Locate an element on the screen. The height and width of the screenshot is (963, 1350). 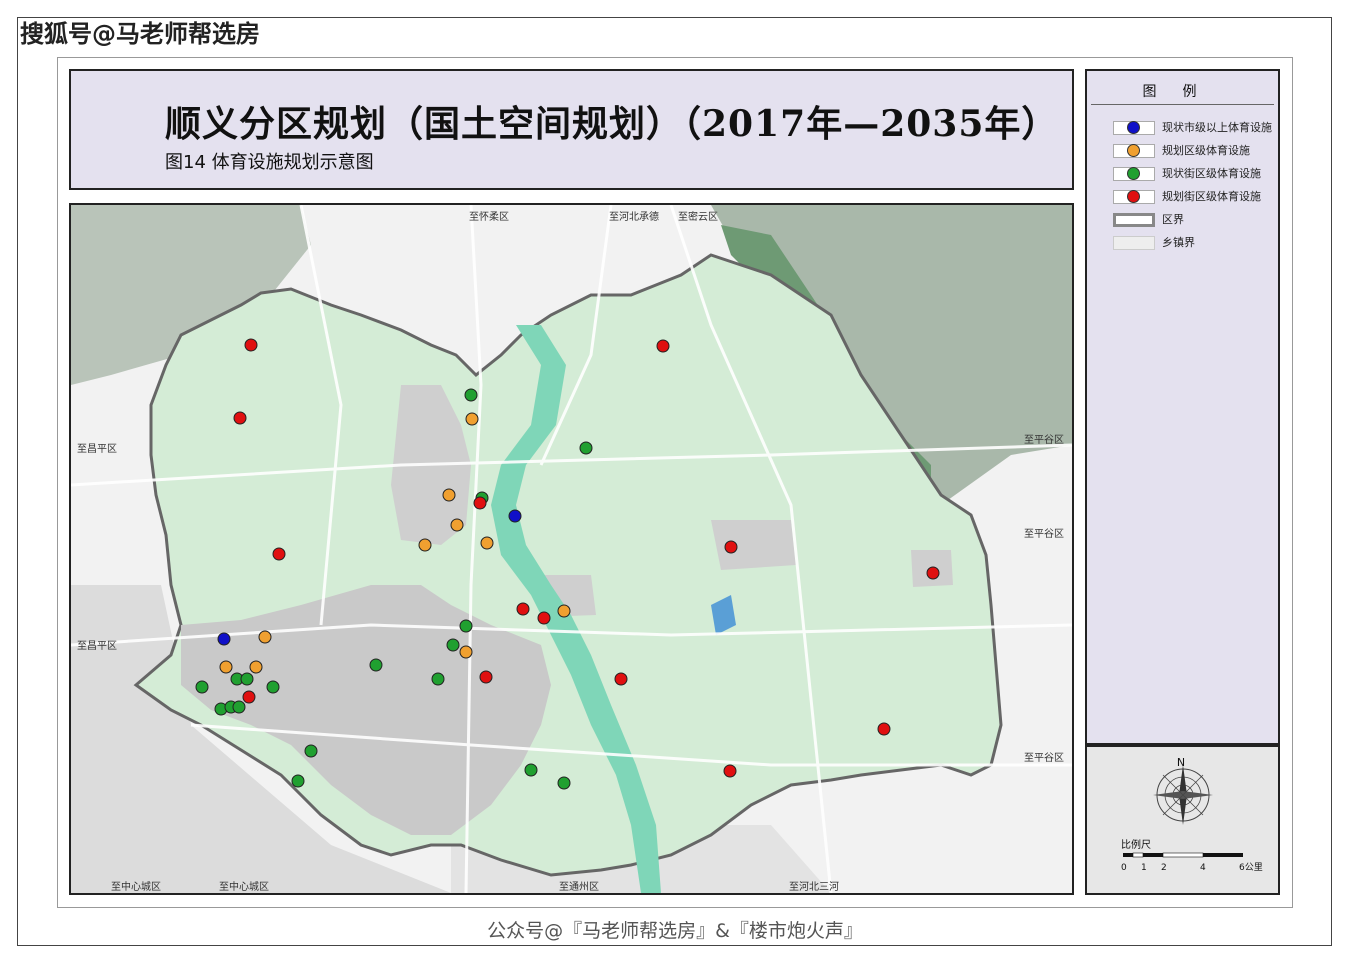
label-to-pinggu-3: 至平谷区 is located at coordinates (1044, 758).